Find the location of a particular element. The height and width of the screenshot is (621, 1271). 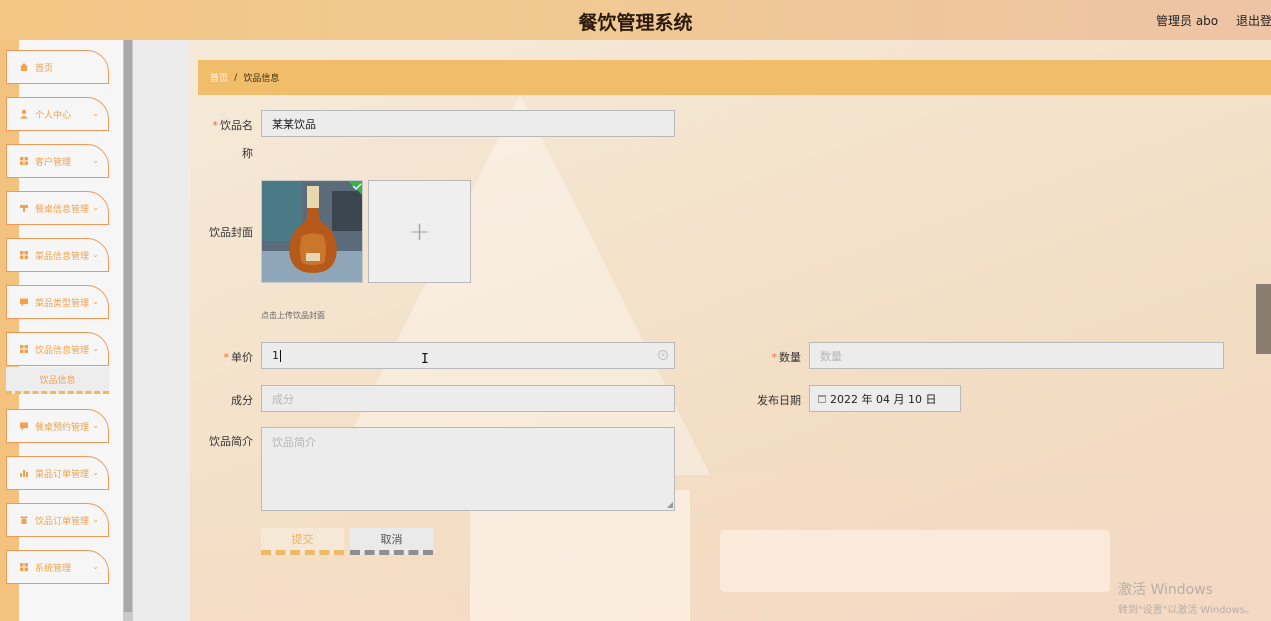

publish-date-label: 发布日期 is located at coordinates (779, 400).